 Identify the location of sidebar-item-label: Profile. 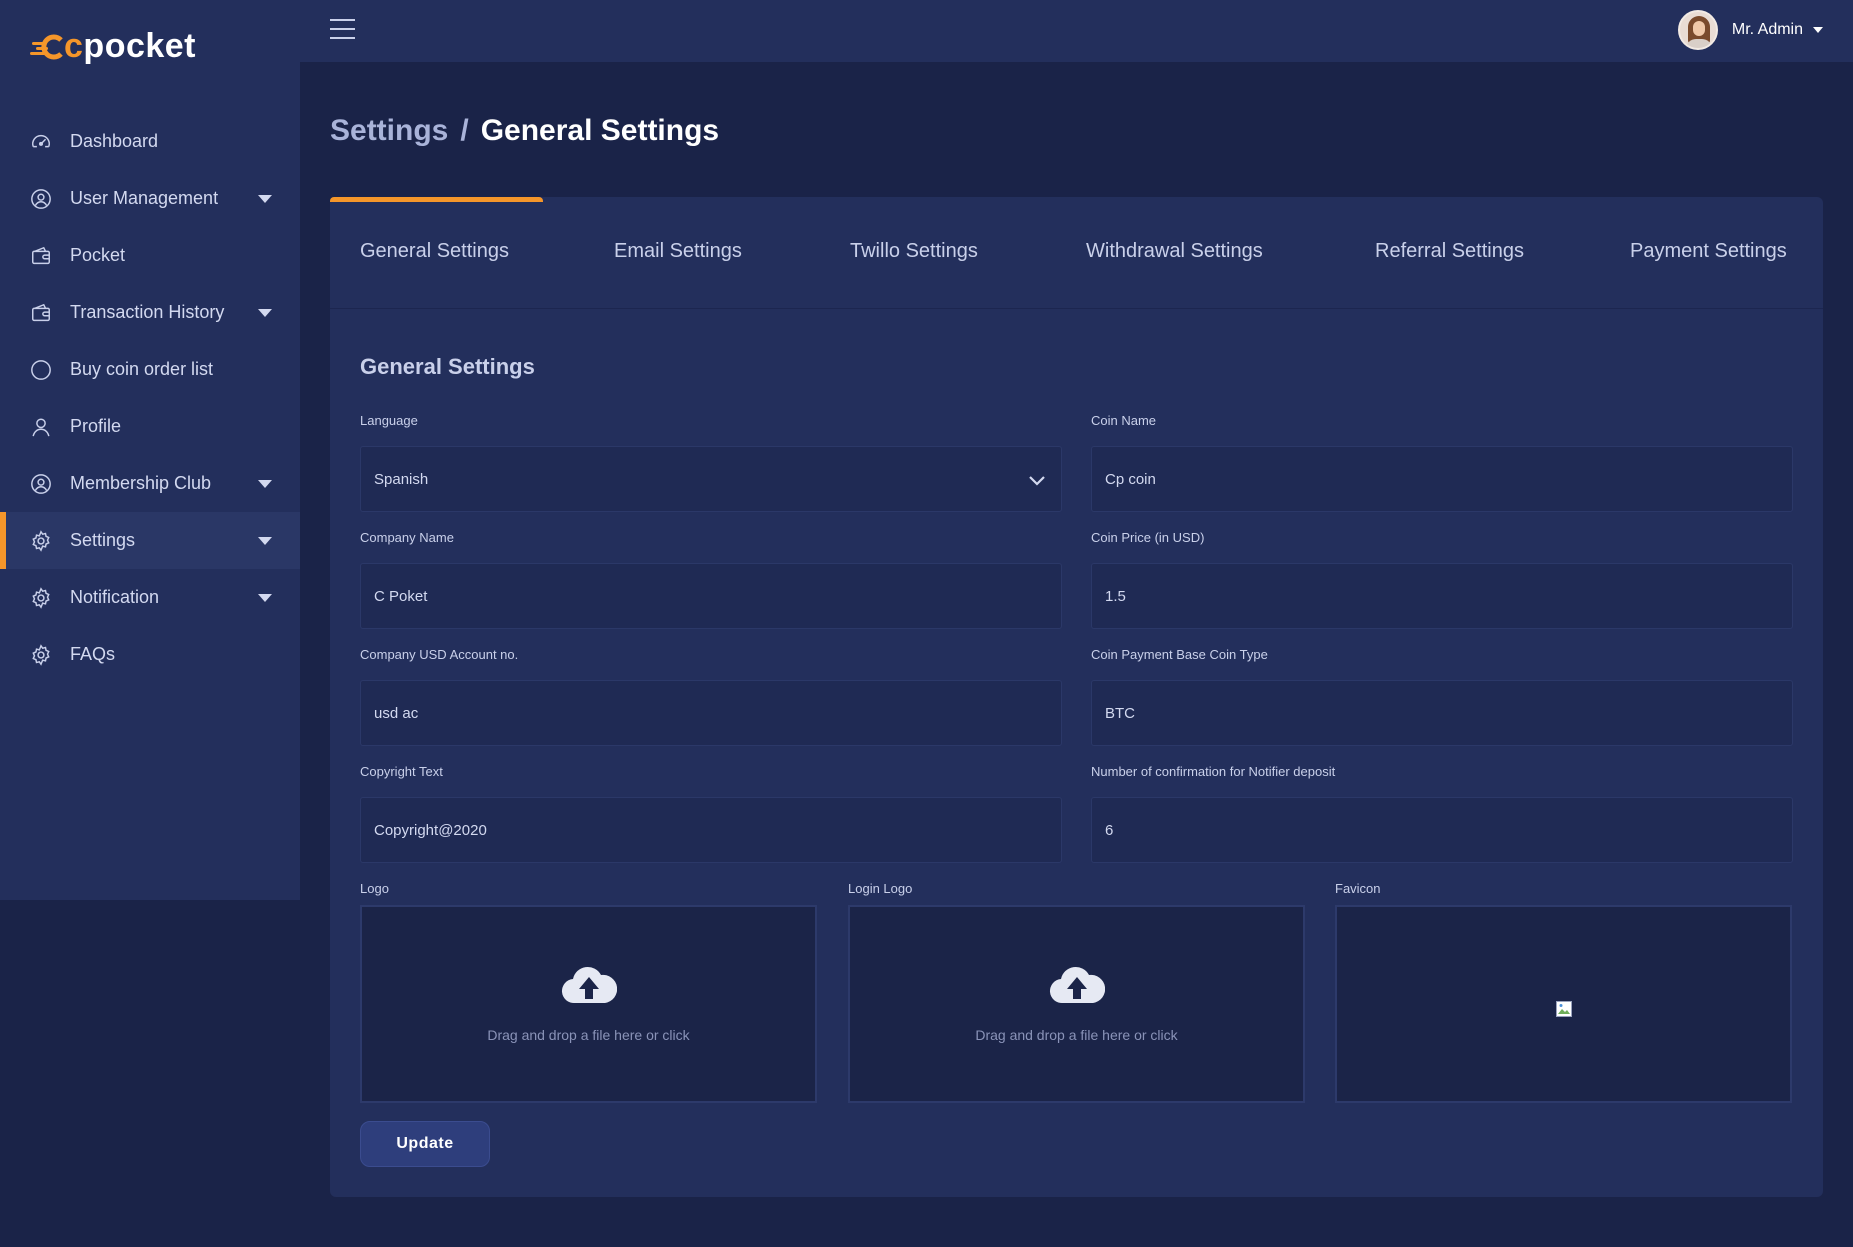
(96, 426).